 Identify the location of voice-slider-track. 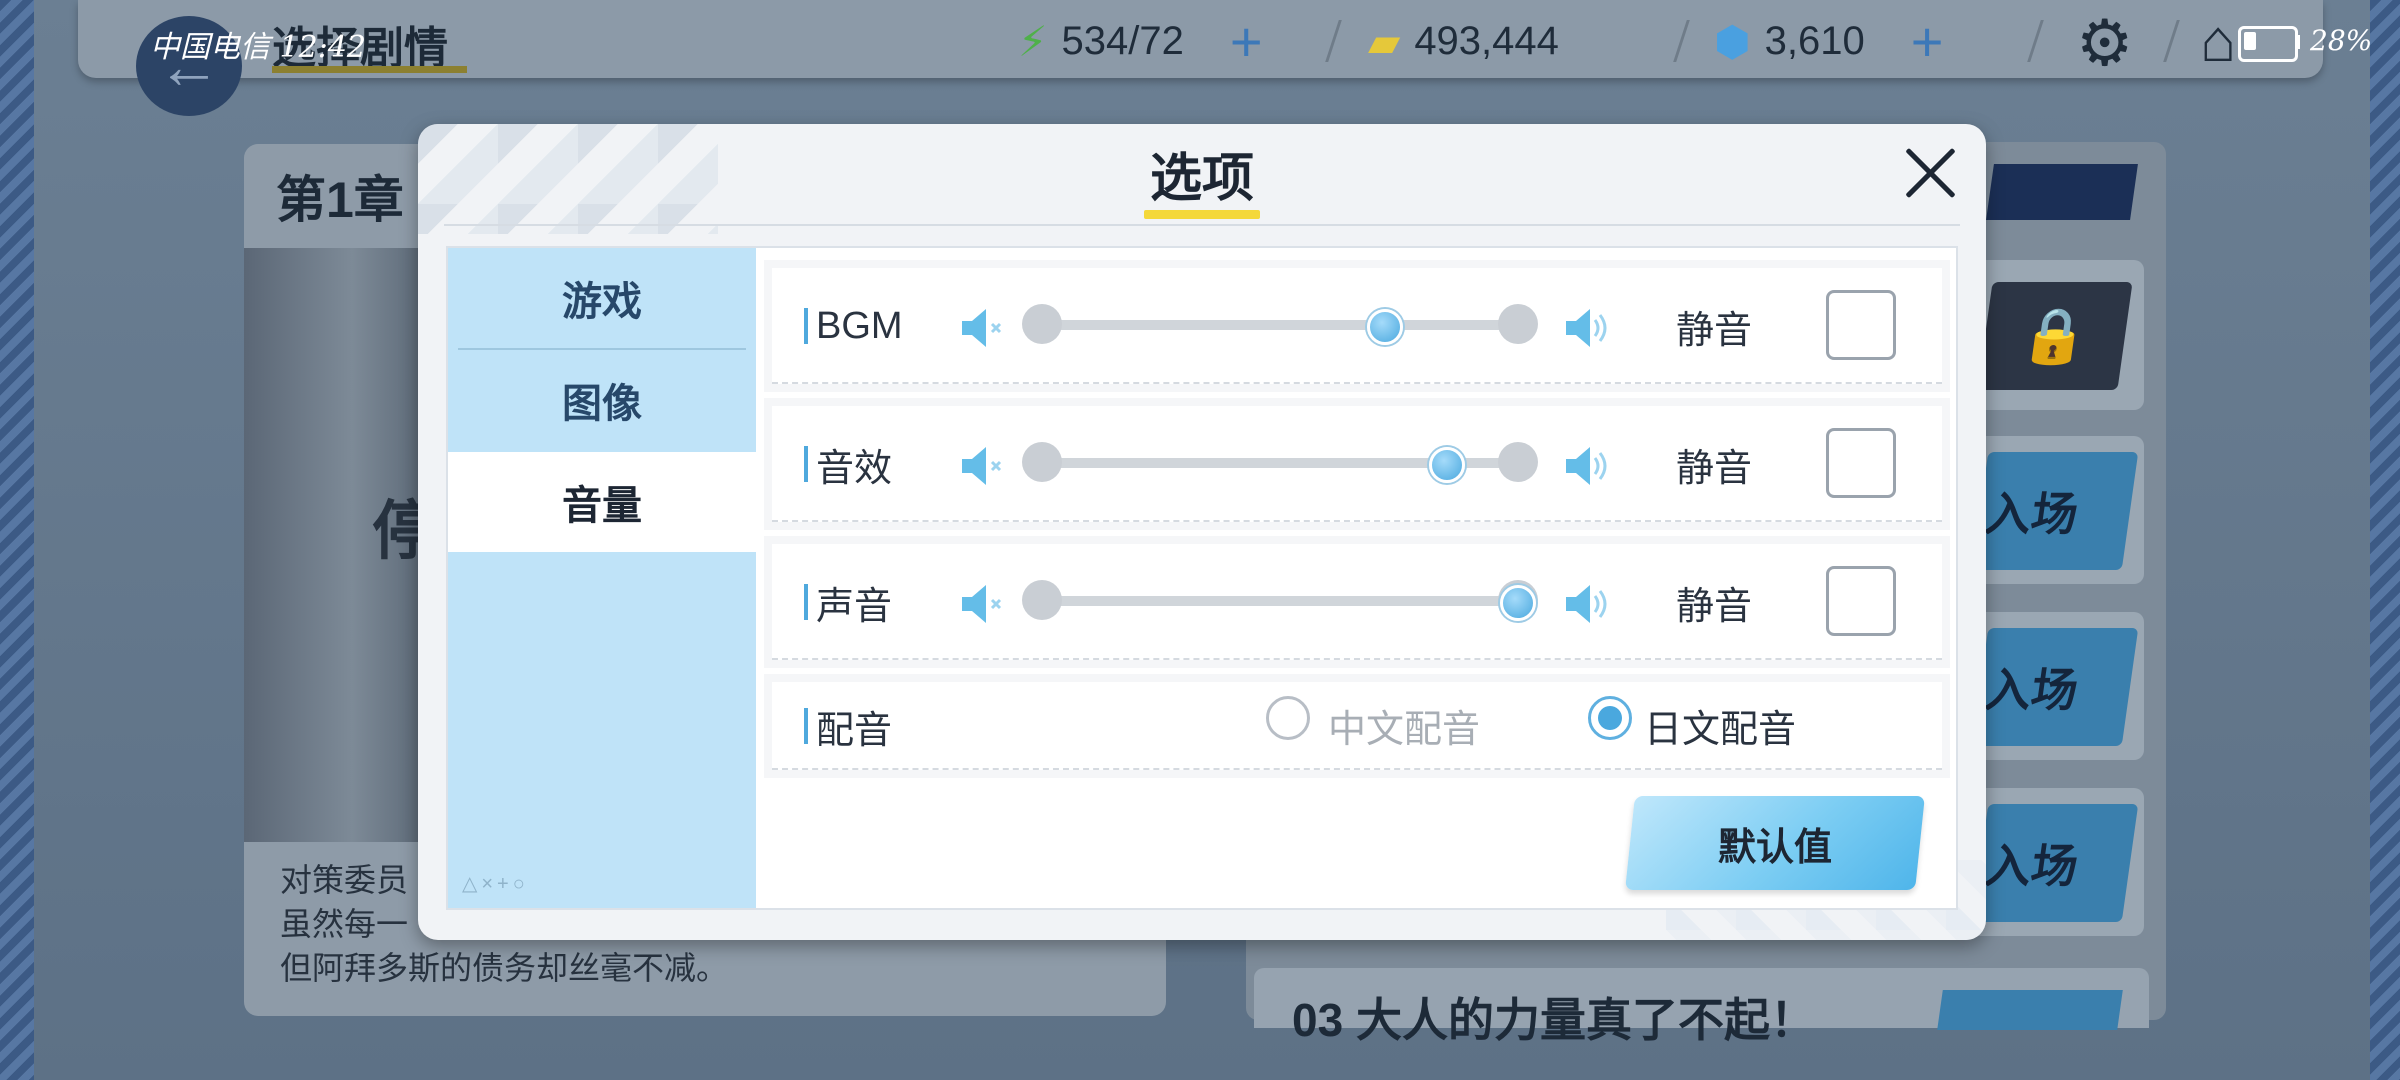
(1282, 601).